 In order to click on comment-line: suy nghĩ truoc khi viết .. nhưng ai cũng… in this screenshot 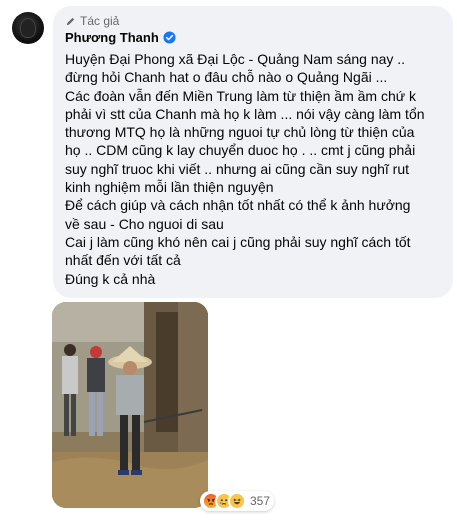, I will do `click(237, 168)`.